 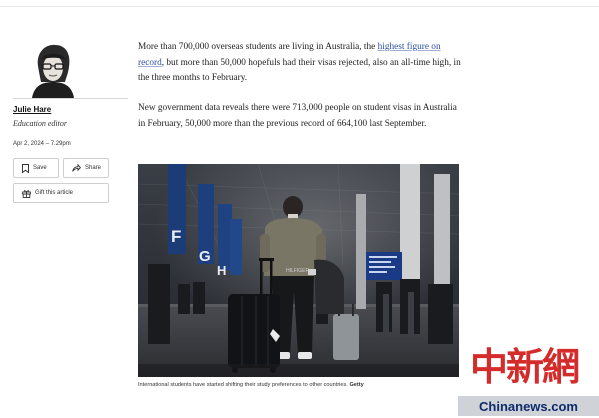 What do you see at coordinates (40, 123) in the screenshot?
I see `author-role: Education editor` at bounding box center [40, 123].